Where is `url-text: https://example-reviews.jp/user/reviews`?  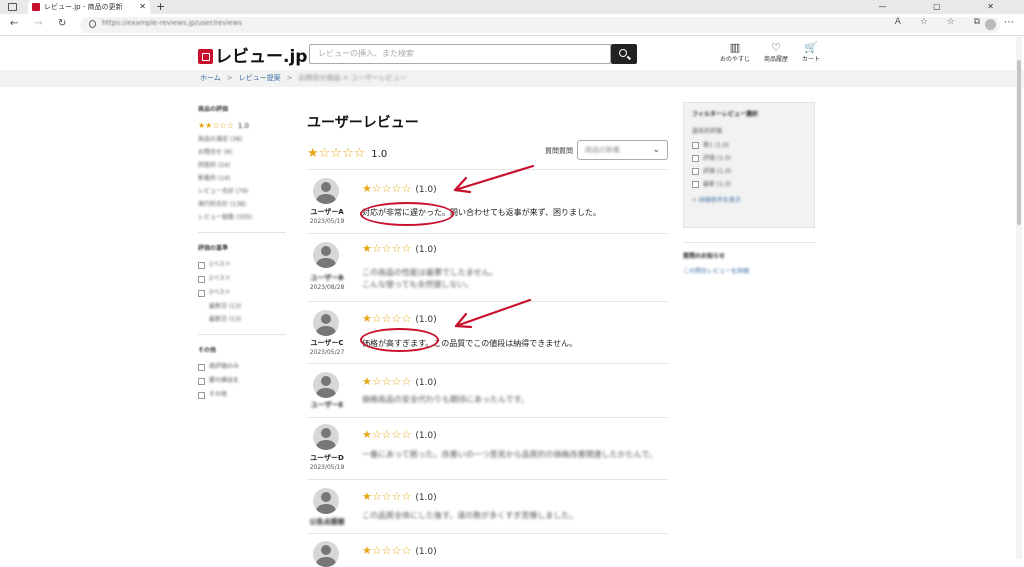
url-text: https://example-reviews.jp/user/reviews is located at coordinates (172, 23).